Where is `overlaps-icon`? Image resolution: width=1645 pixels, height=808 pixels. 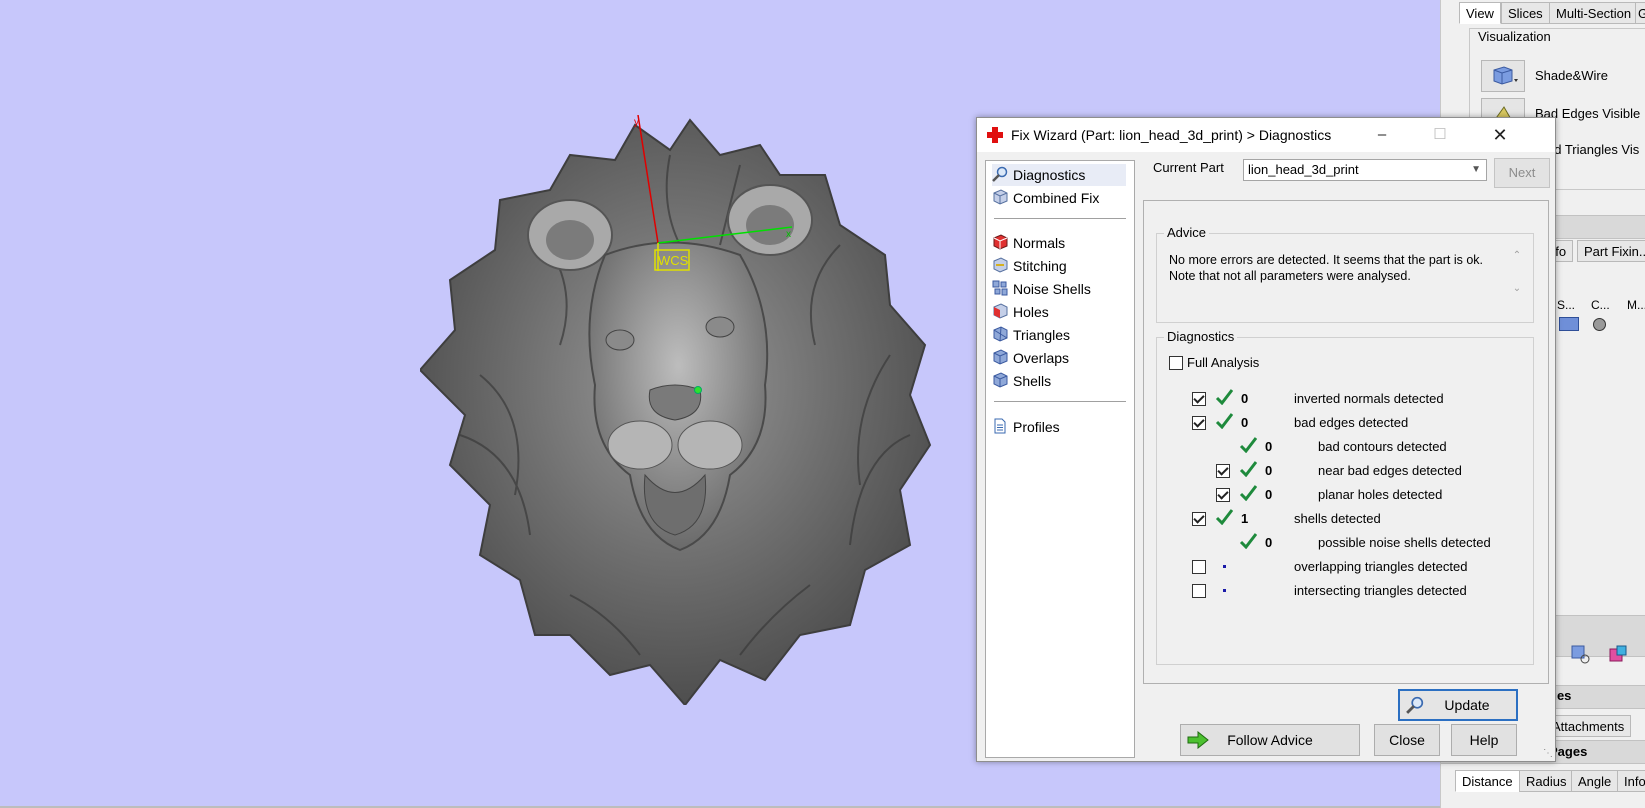
overlaps-icon is located at coordinates (1000, 357).